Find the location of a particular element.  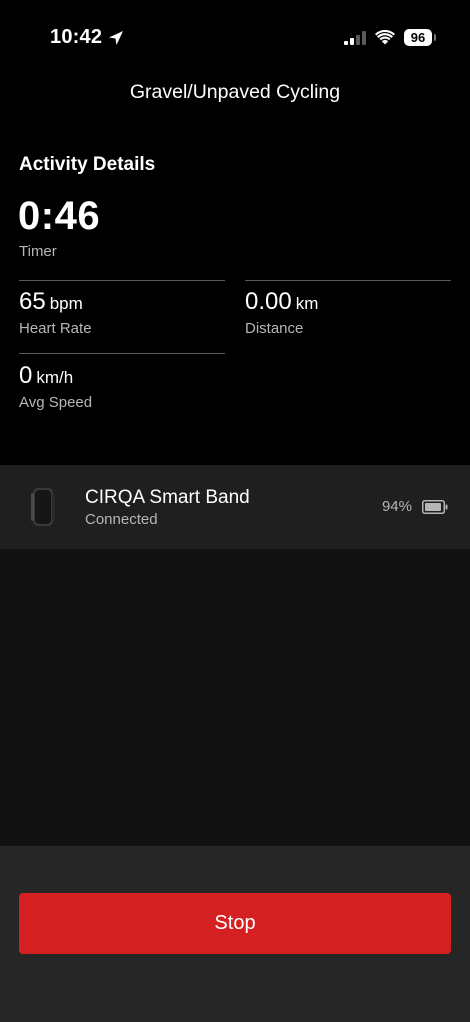

timer-label: Timer is located at coordinates (38, 251).